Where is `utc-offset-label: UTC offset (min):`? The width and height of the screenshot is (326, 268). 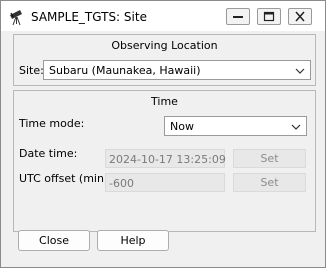 utc-offset-label: UTC offset (min): is located at coordinates (65, 178).